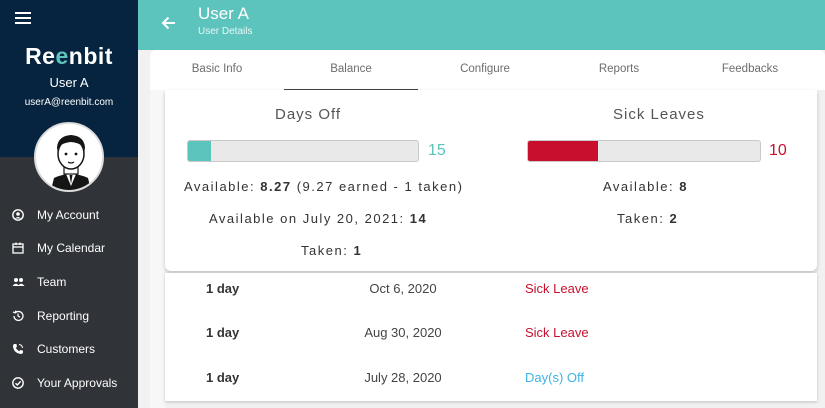  I want to click on menu-icon, so click(23, 19).